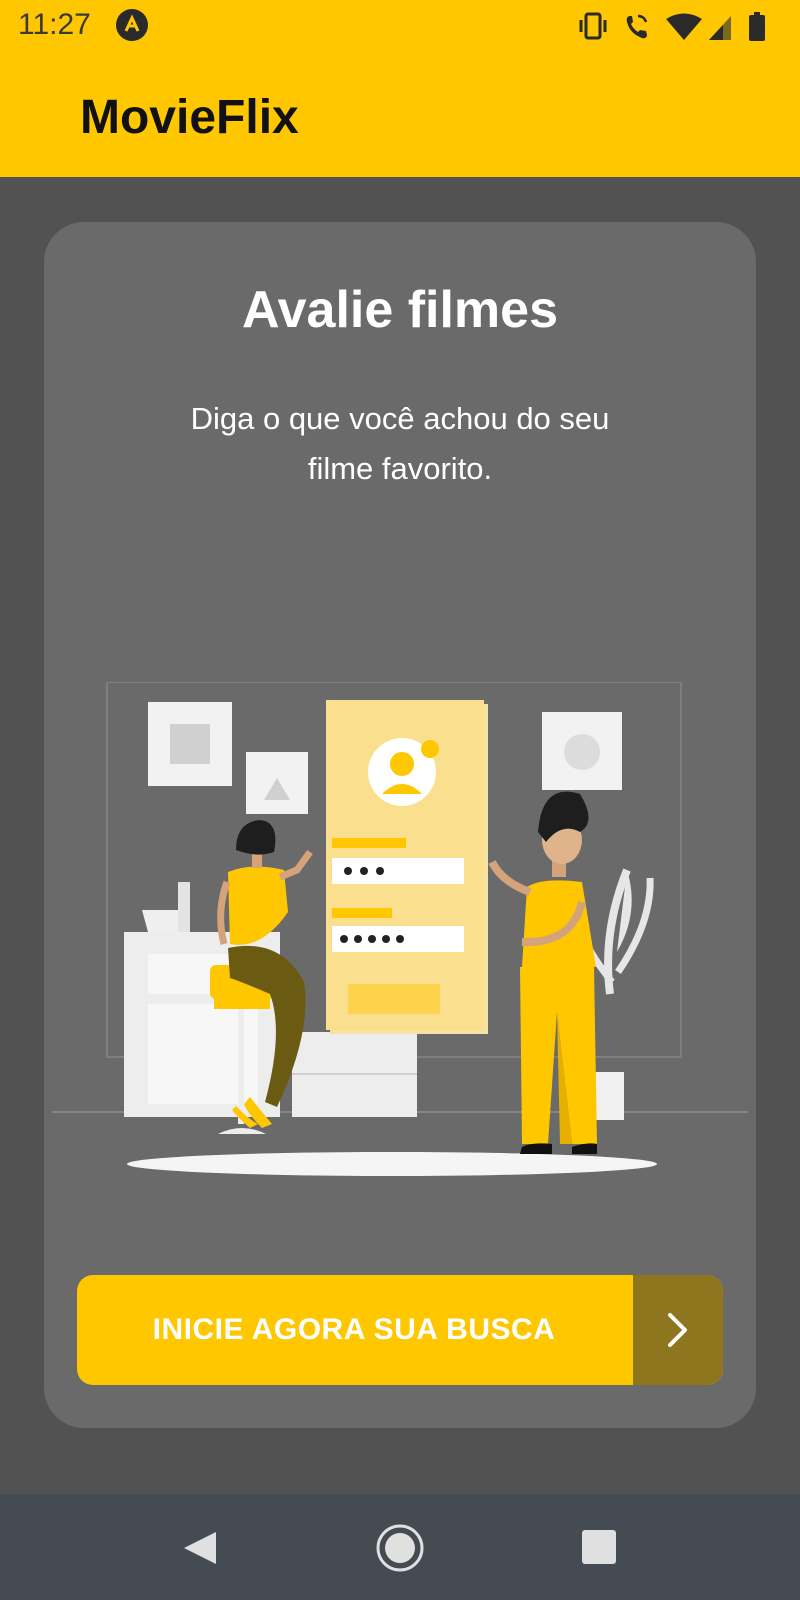 Image resolution: width=800 pixels, height=1600 pixels. I want to click on start-search-button: INICIE AGORA SUA BUSCA, so click(400, 1330).